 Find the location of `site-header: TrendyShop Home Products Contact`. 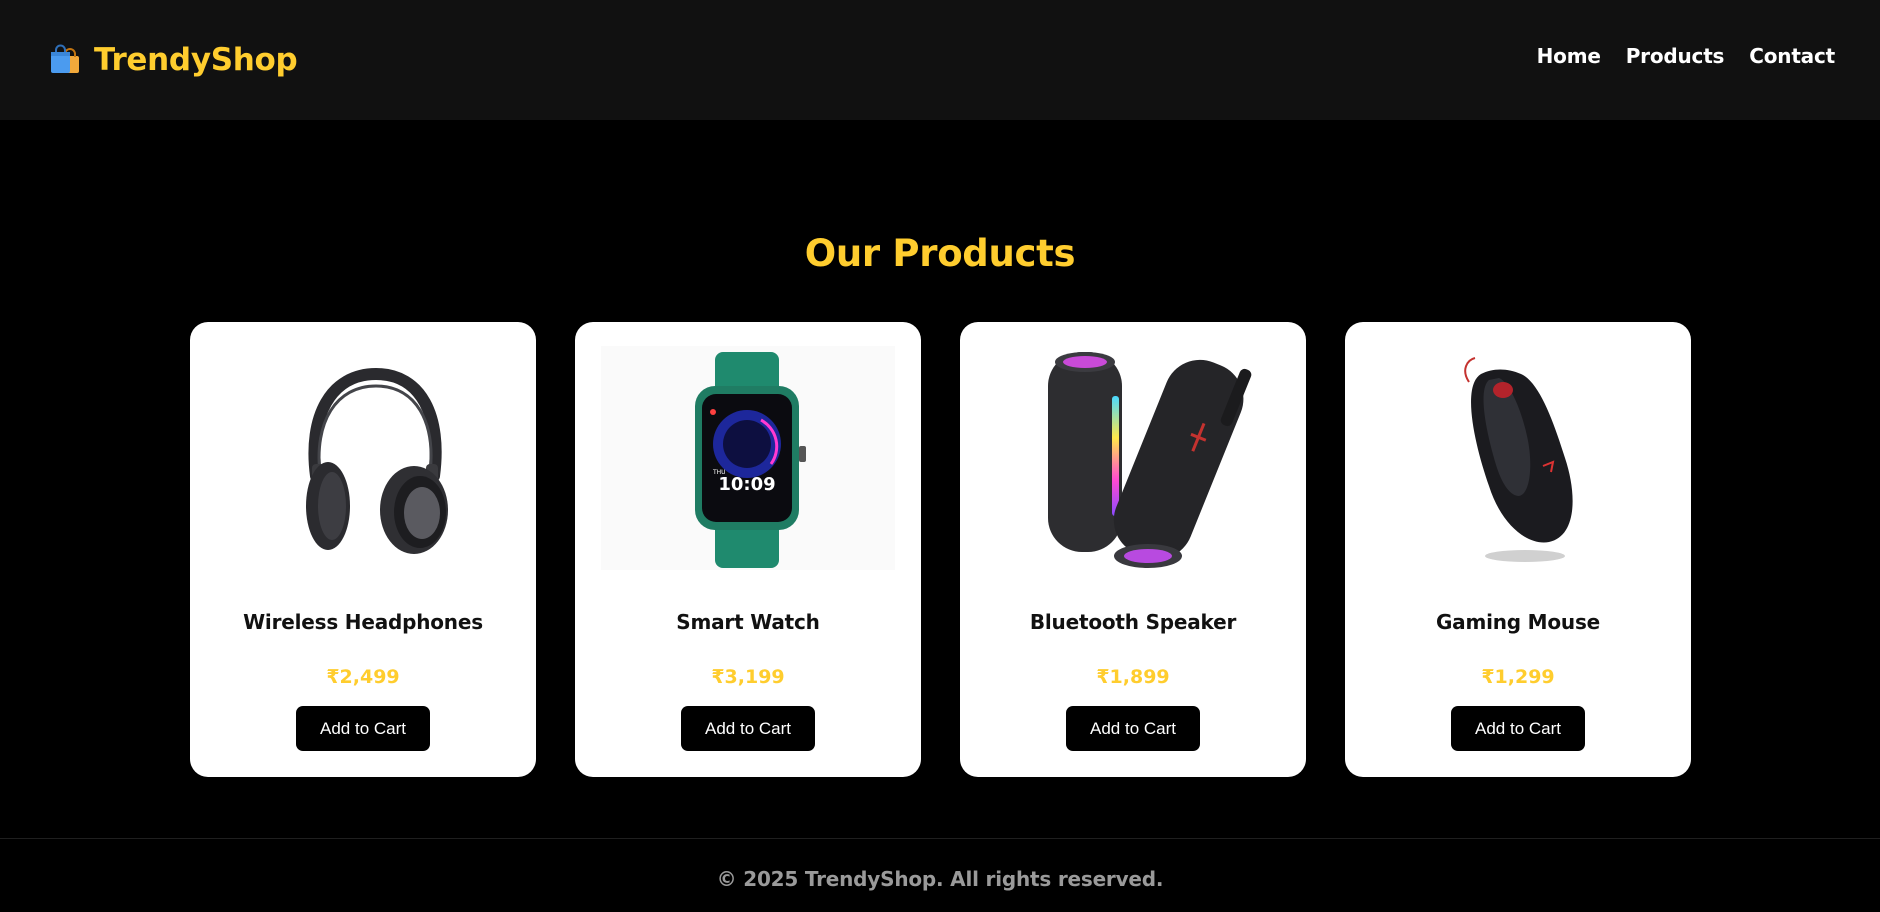

site-header: TrendyShop Home Products Contact is located at coordinates (940, 60).